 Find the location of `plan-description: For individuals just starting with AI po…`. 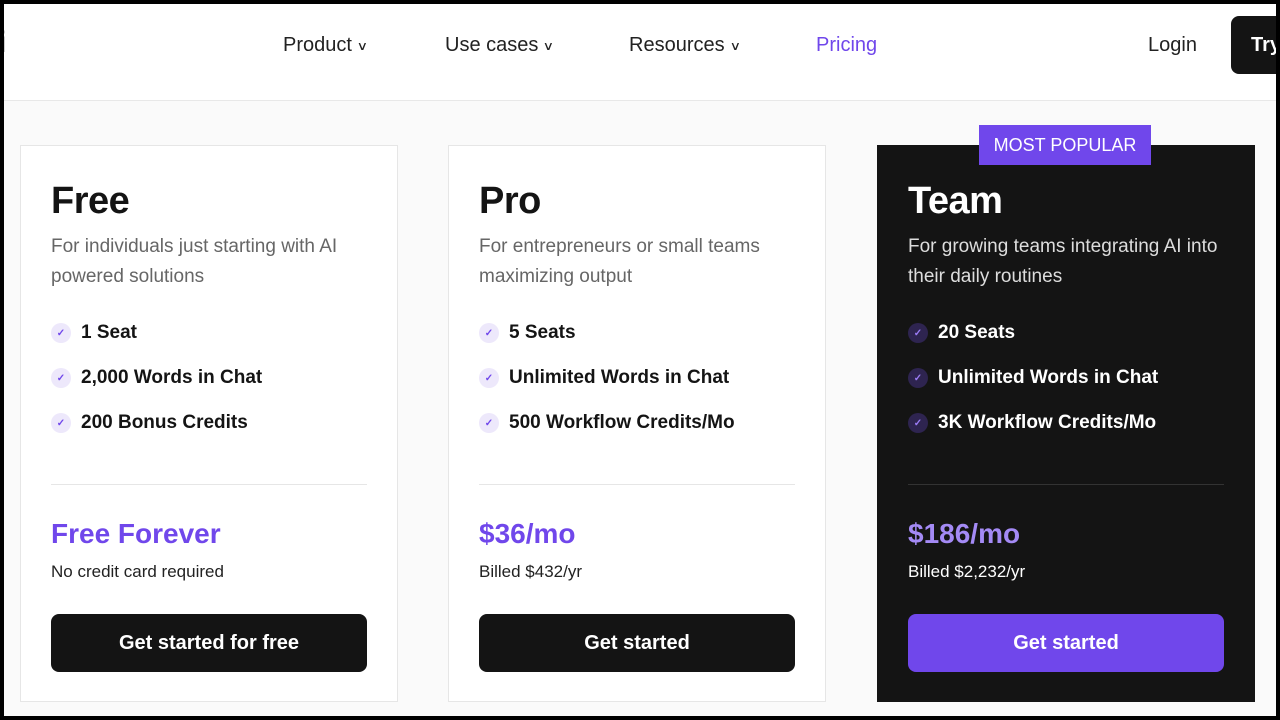

plan-description: For individuals just starting with AI po… is located at coordinates (194, 261).